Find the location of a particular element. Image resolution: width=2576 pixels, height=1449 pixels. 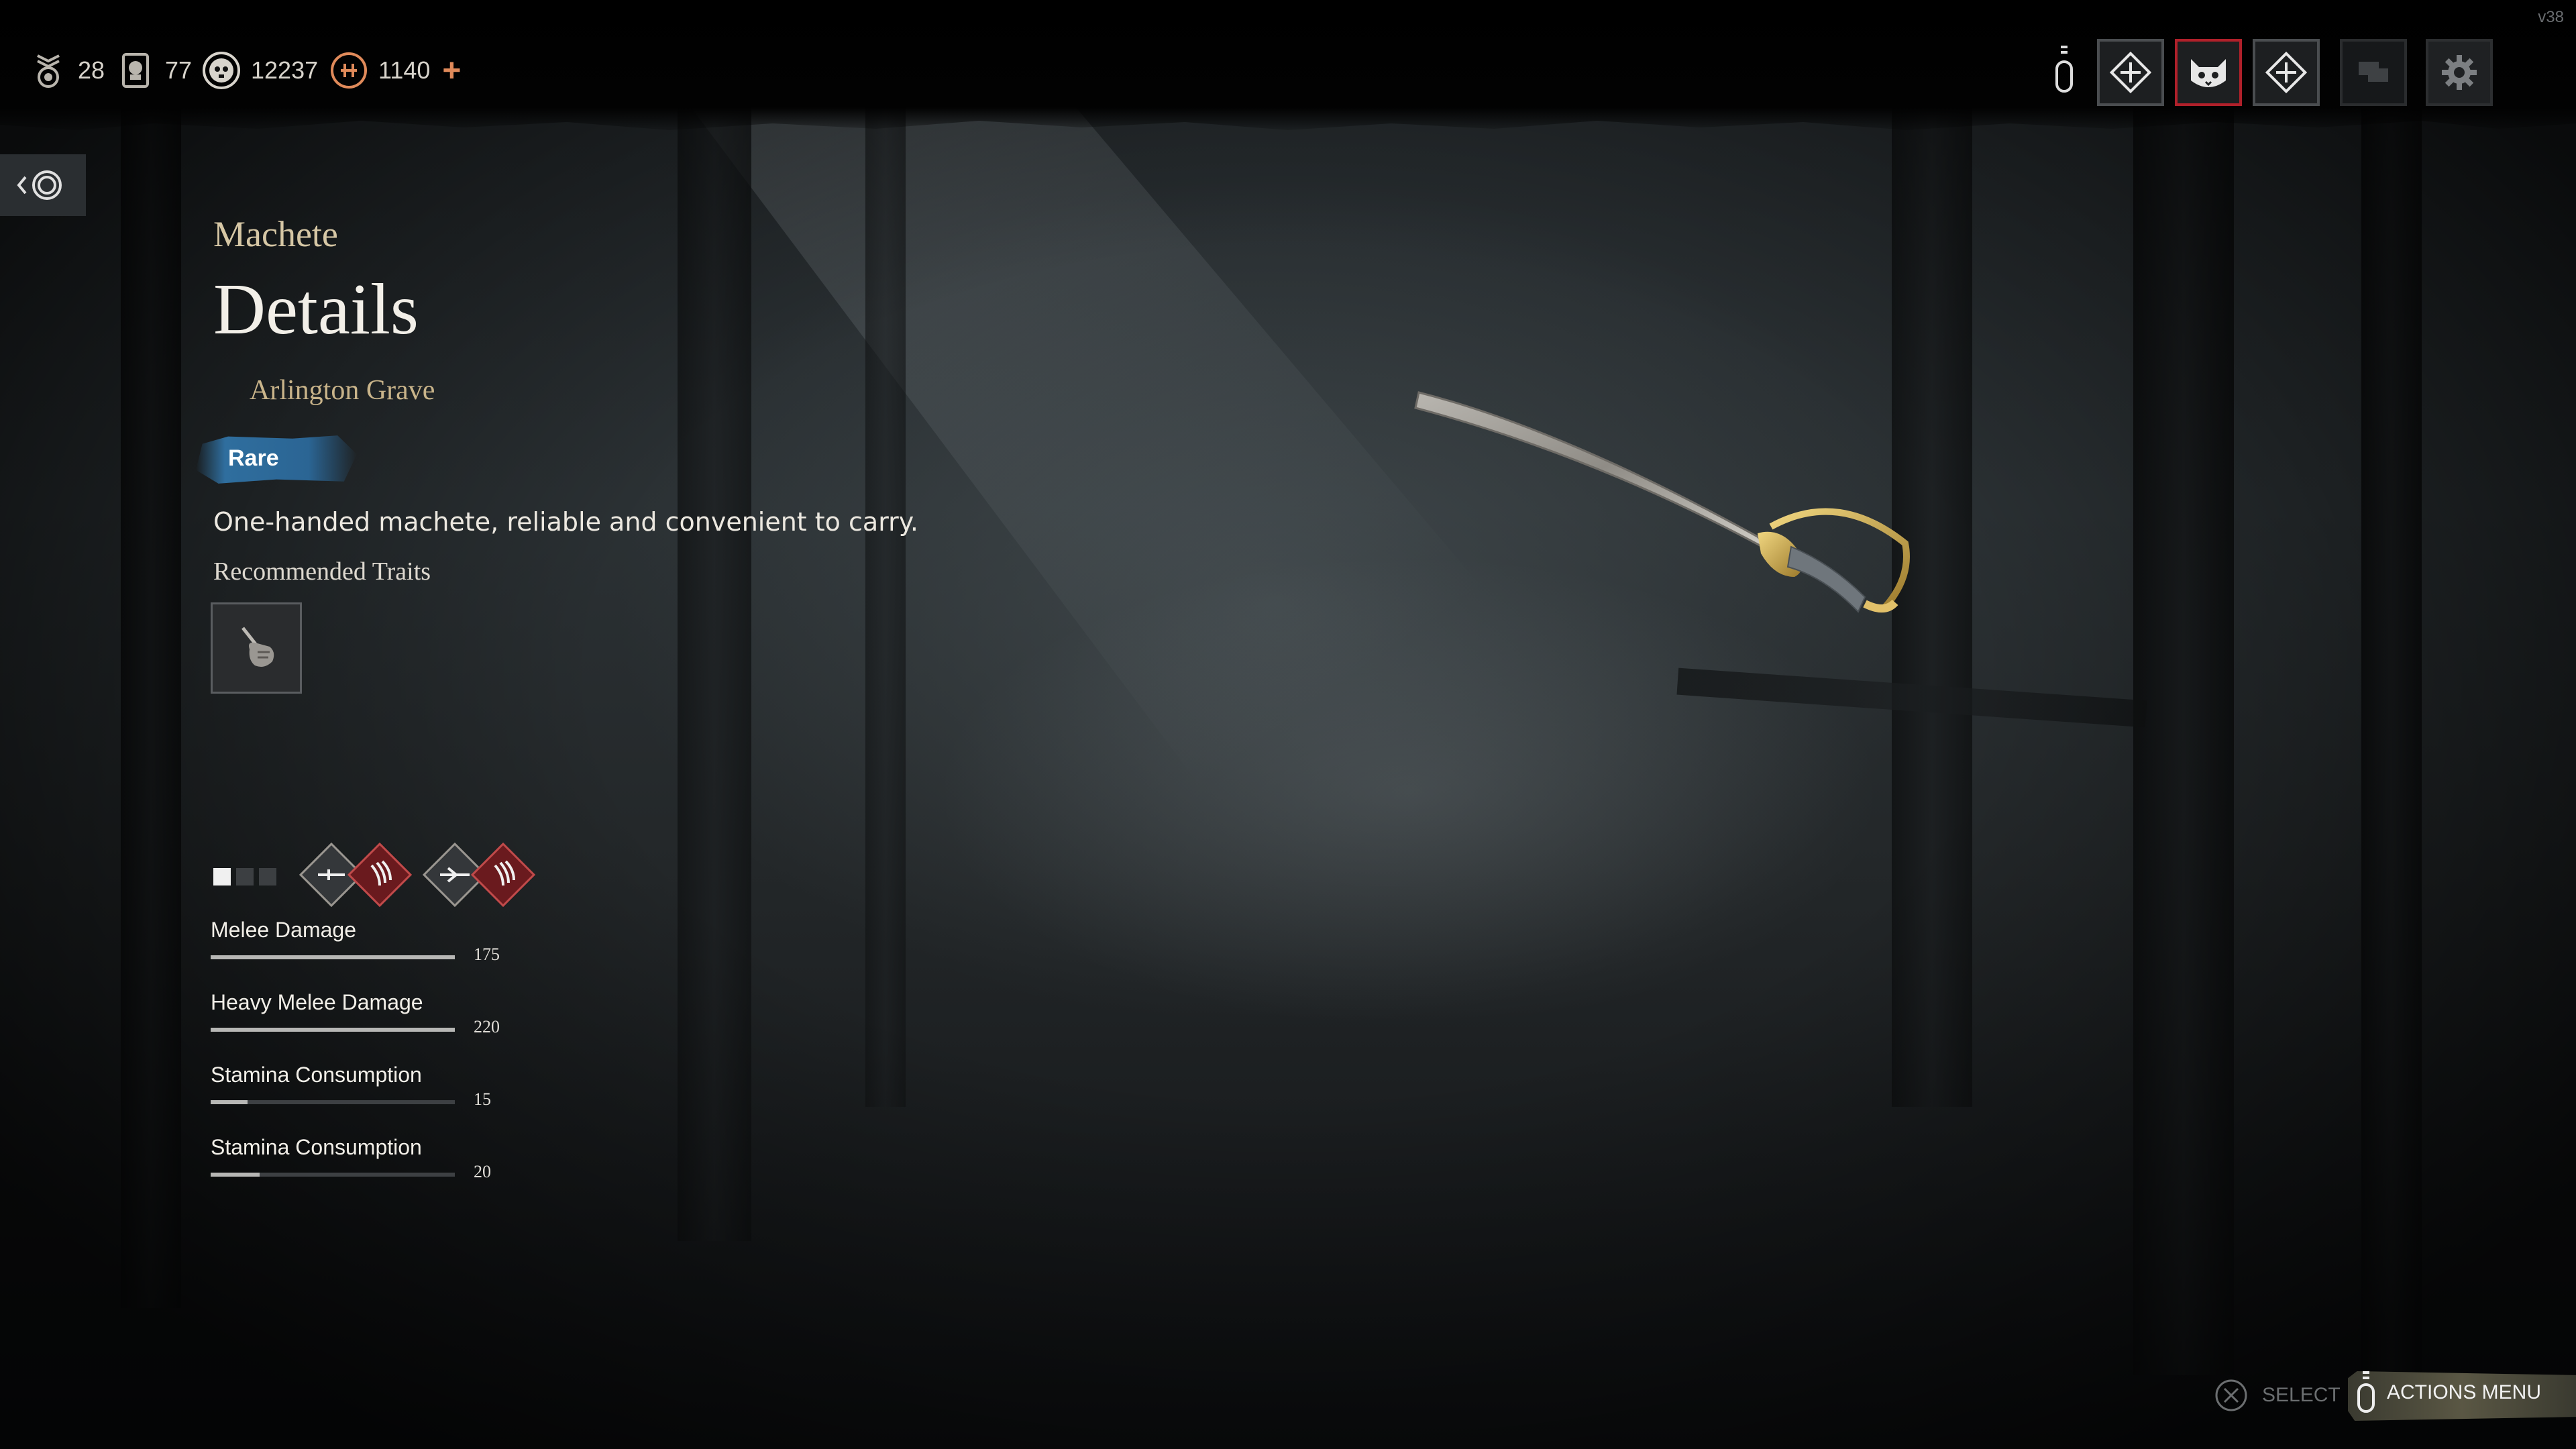

stat-value: 20 is located at coordinates (482, 1171).